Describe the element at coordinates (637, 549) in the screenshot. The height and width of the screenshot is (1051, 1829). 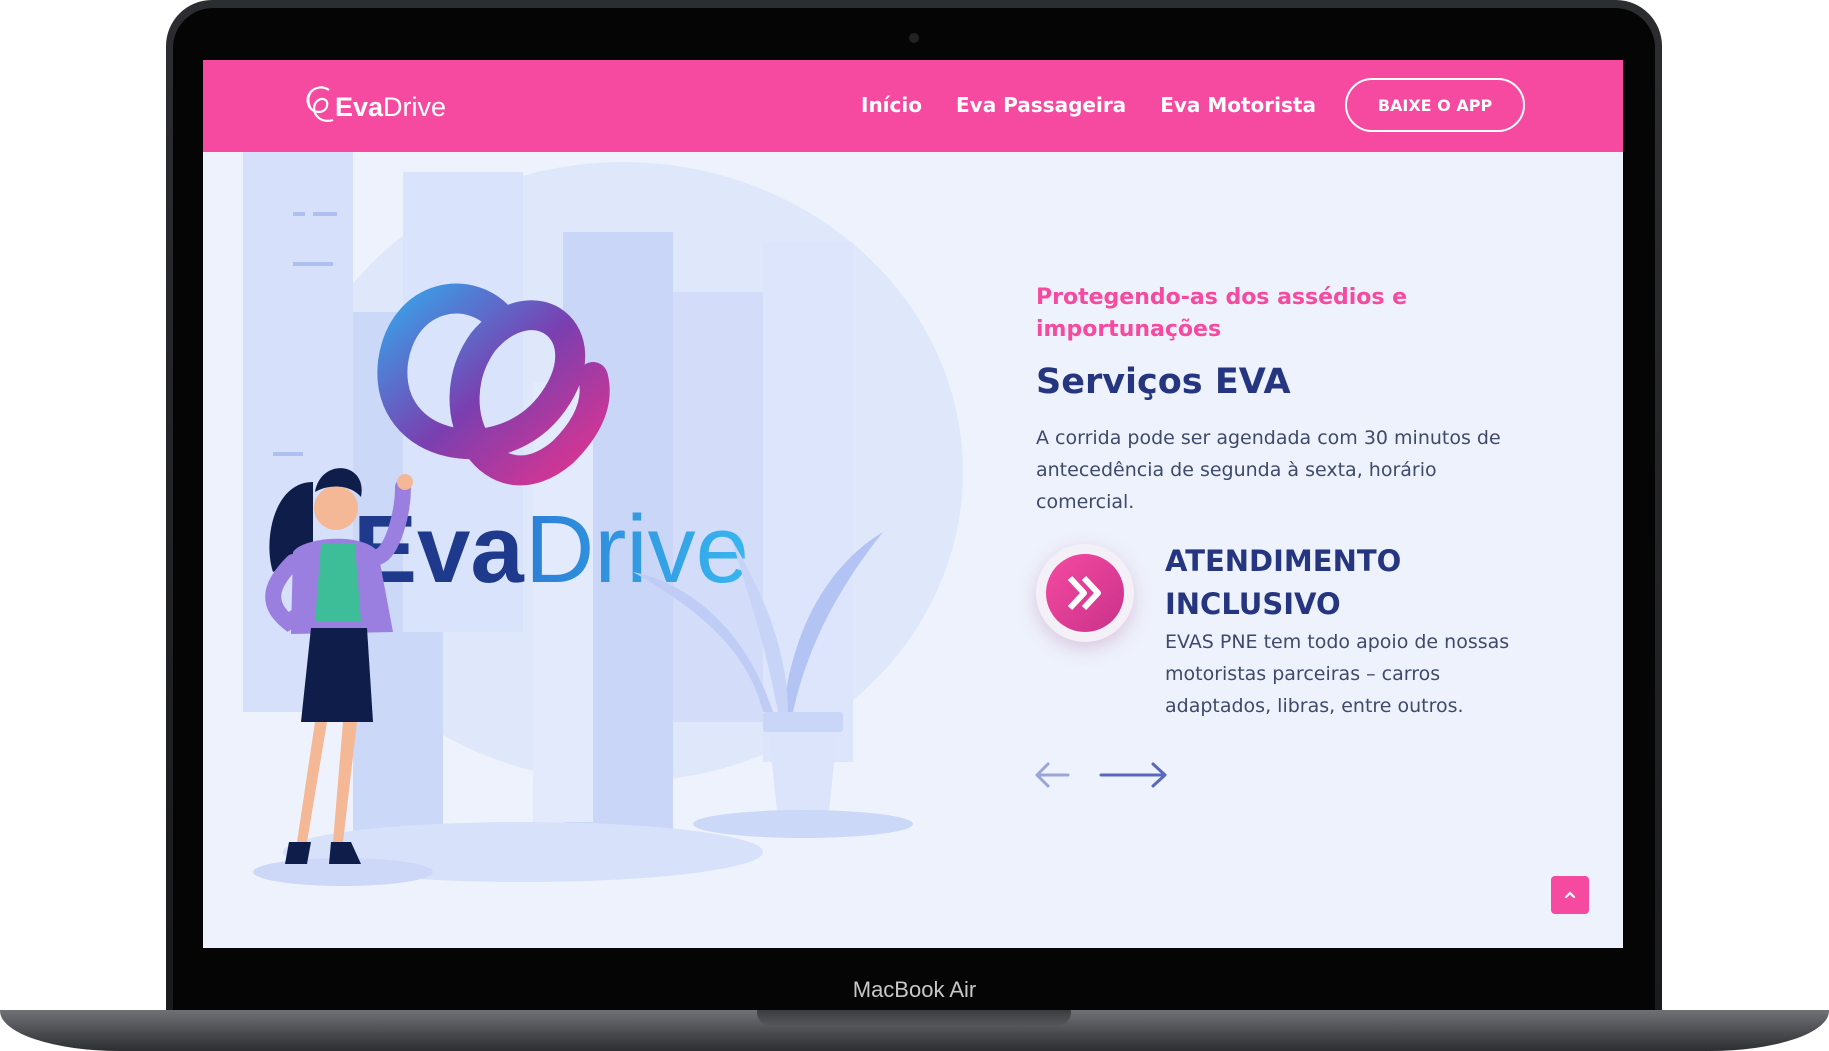
I see `brand-mark-light: Drive` at that location.